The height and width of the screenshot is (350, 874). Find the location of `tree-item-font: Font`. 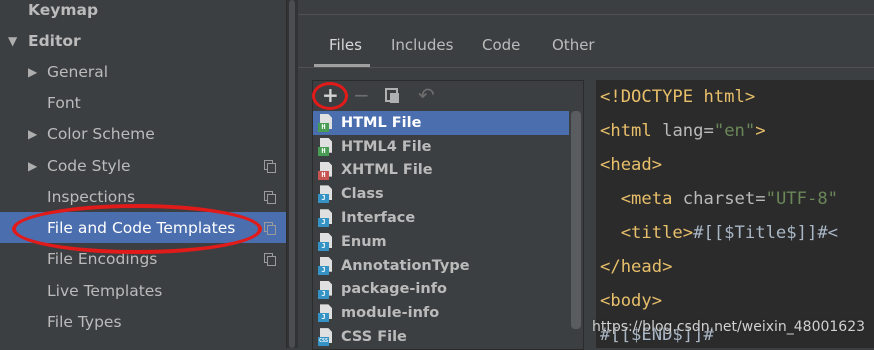

tree-item-font: Font is located at coordinates (143, 102).